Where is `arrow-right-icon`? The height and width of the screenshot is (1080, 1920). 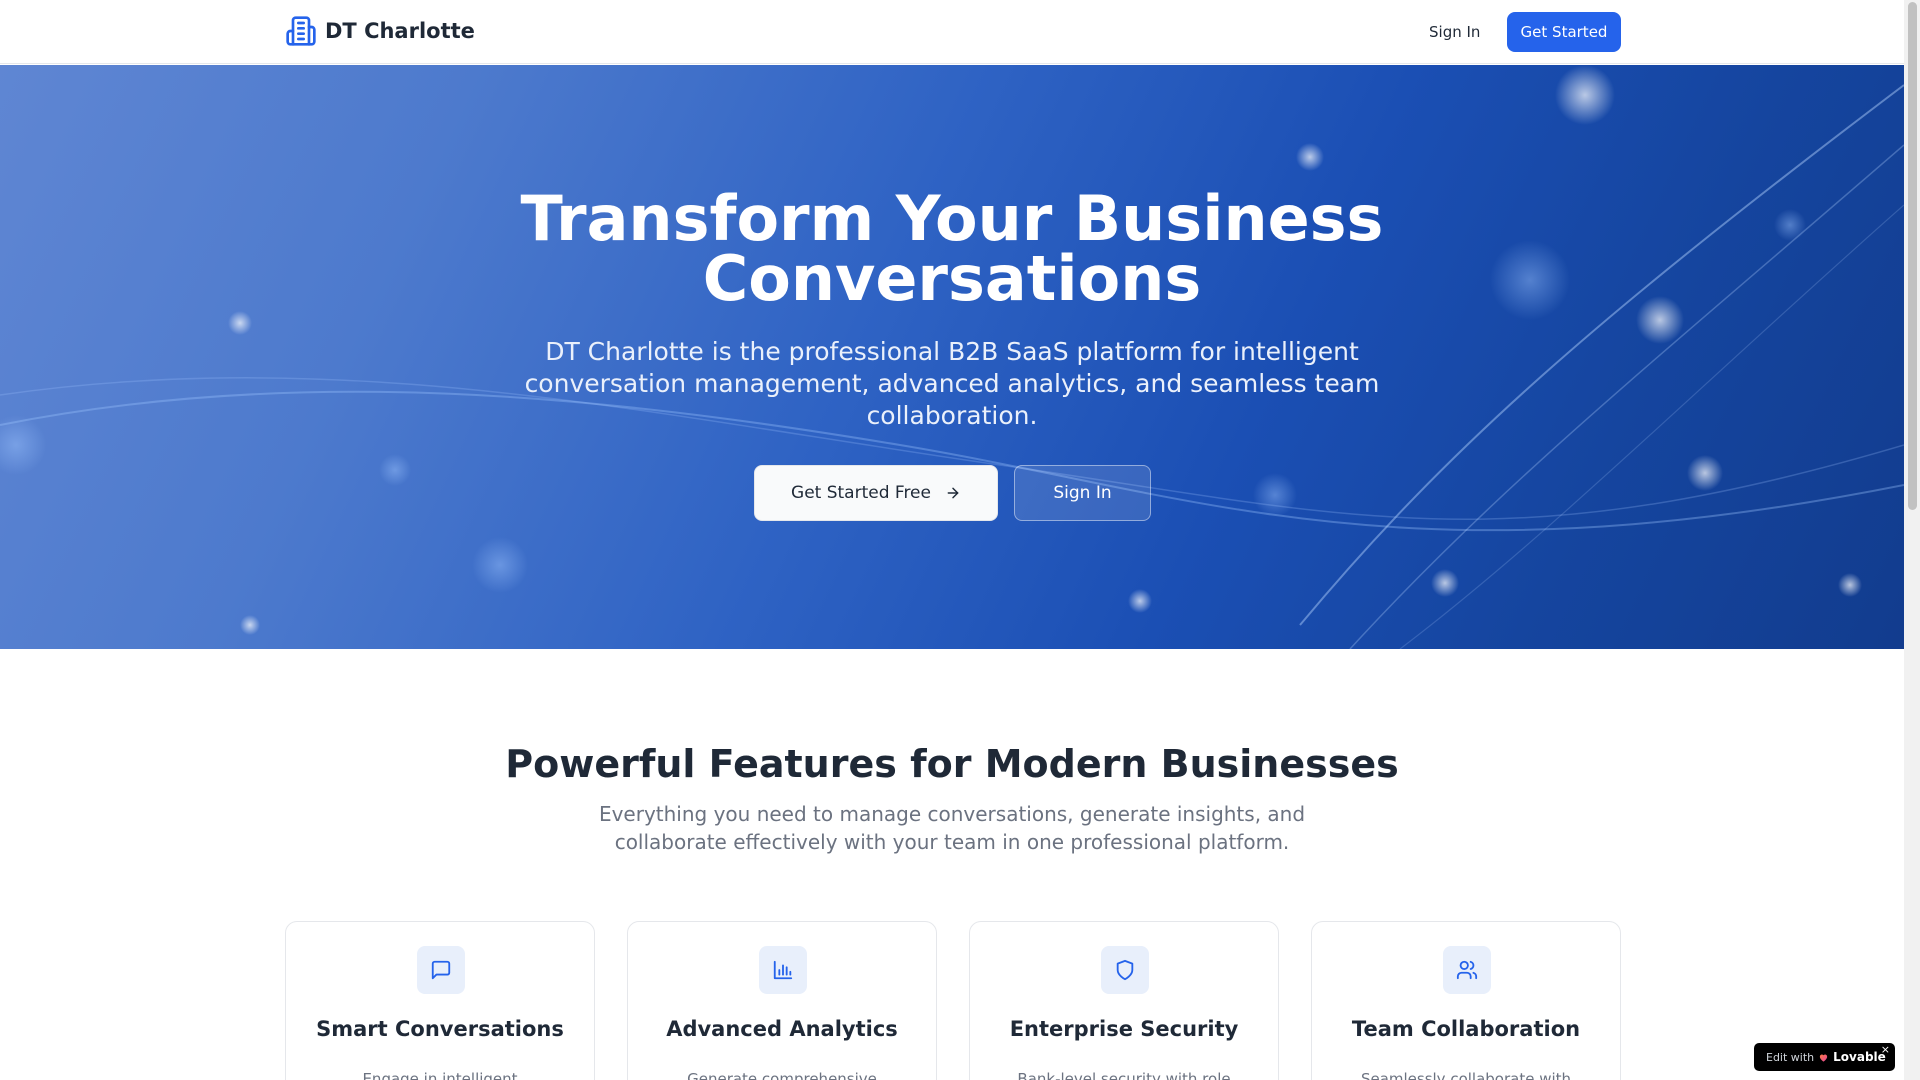
arrow-right-icon is located at coordinates (953, 493).